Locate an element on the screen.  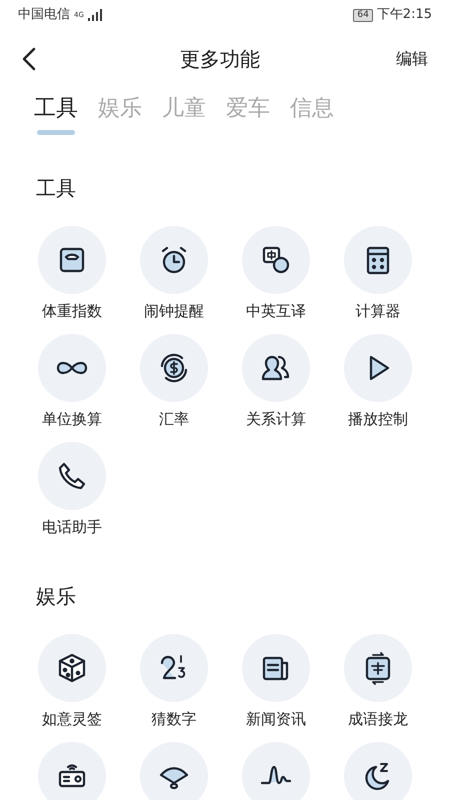
page-title: 更多功能 is located at coordinates (220, 59).